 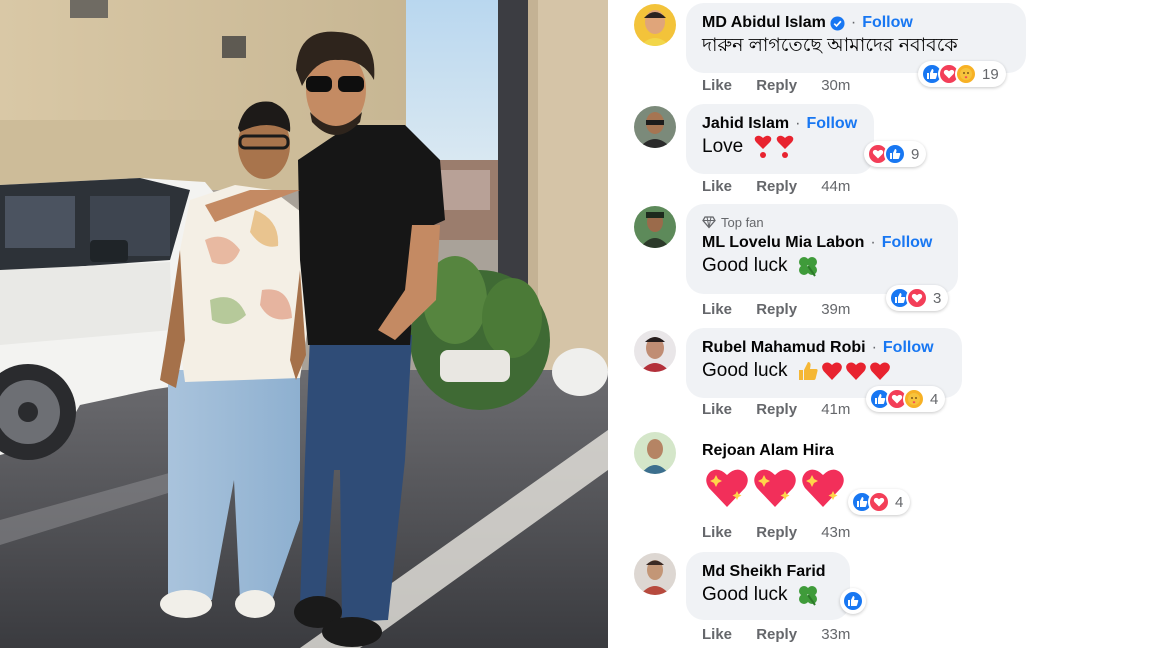 I want to click on comment-bubble: Jahid Islam · Follow Love, so click(x=780, y=139).